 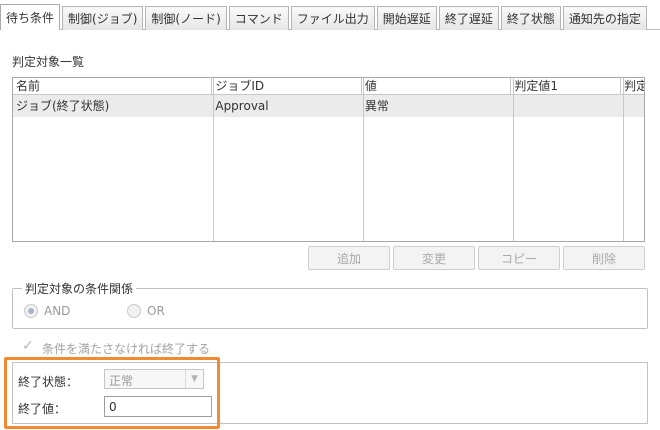 I want to click on table-row: ジョブ(終了状態) Approval 異常, so click(x=328, y=106).